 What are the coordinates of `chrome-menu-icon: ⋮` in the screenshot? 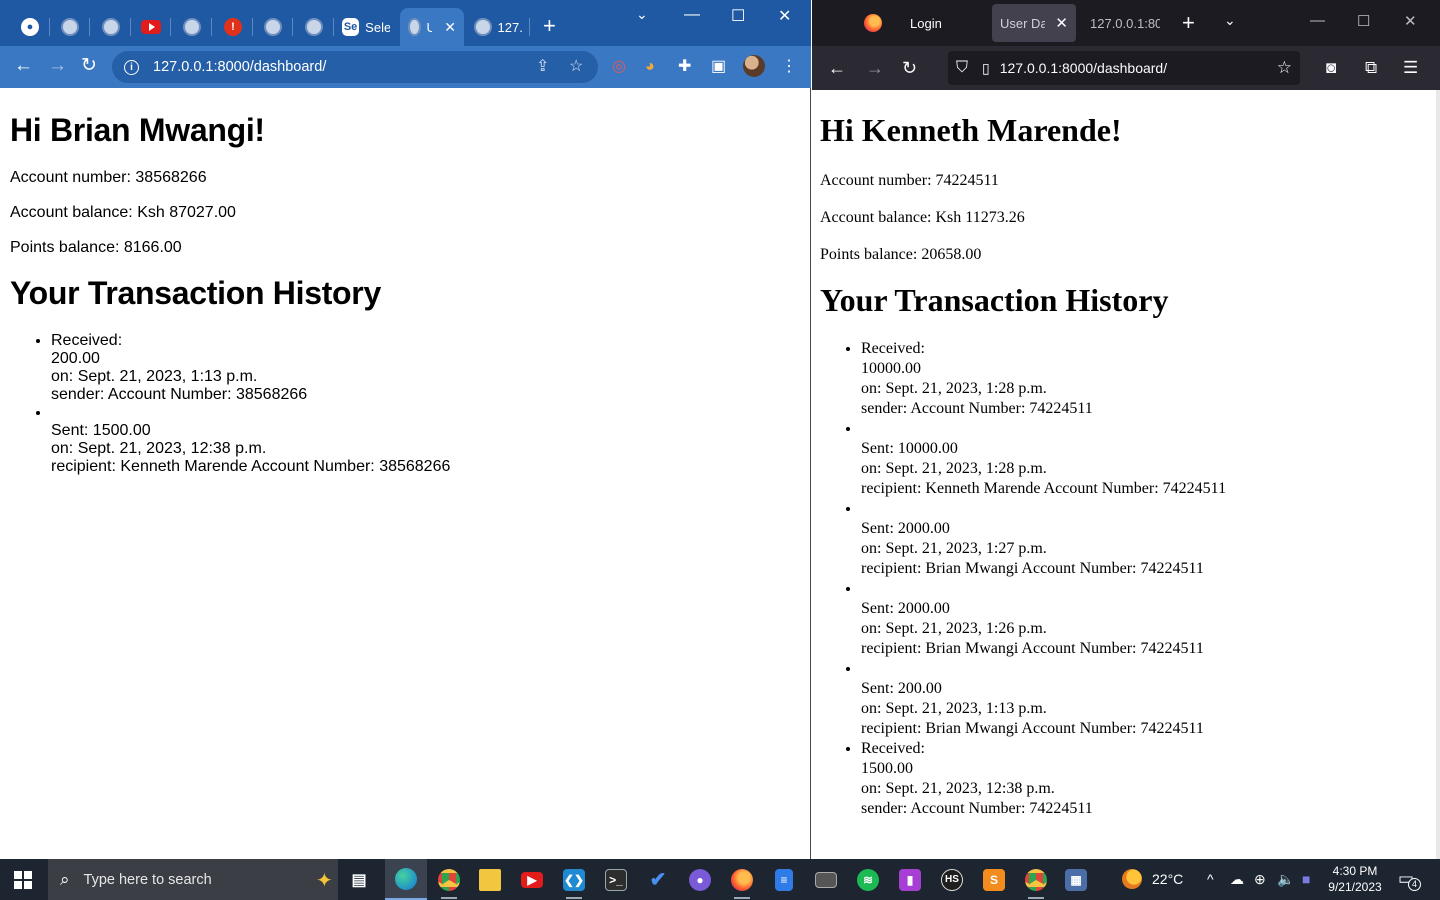 It's located at (789, 67).